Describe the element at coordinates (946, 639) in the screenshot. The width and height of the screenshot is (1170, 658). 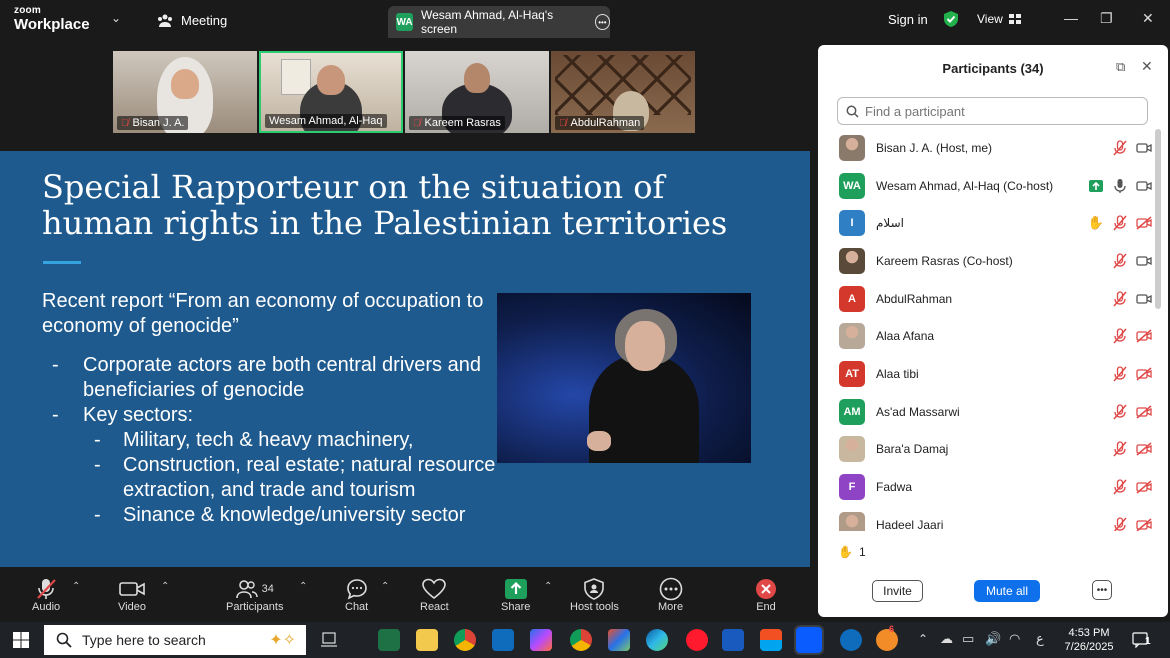
I see `cloud-icon: ☁` at that location.